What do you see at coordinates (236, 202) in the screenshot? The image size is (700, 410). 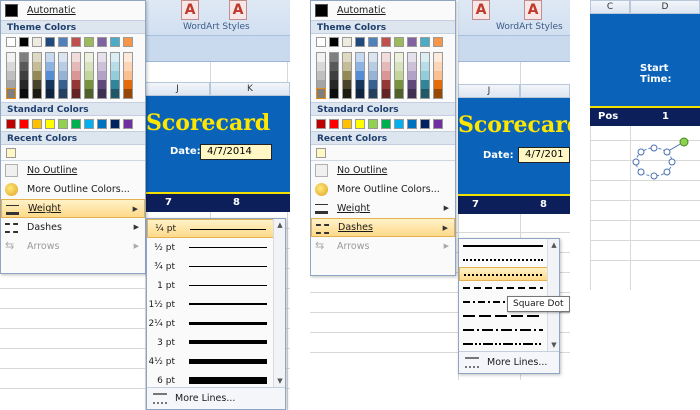 I see `band-value-8: 8` at bounding box center [236, 202].